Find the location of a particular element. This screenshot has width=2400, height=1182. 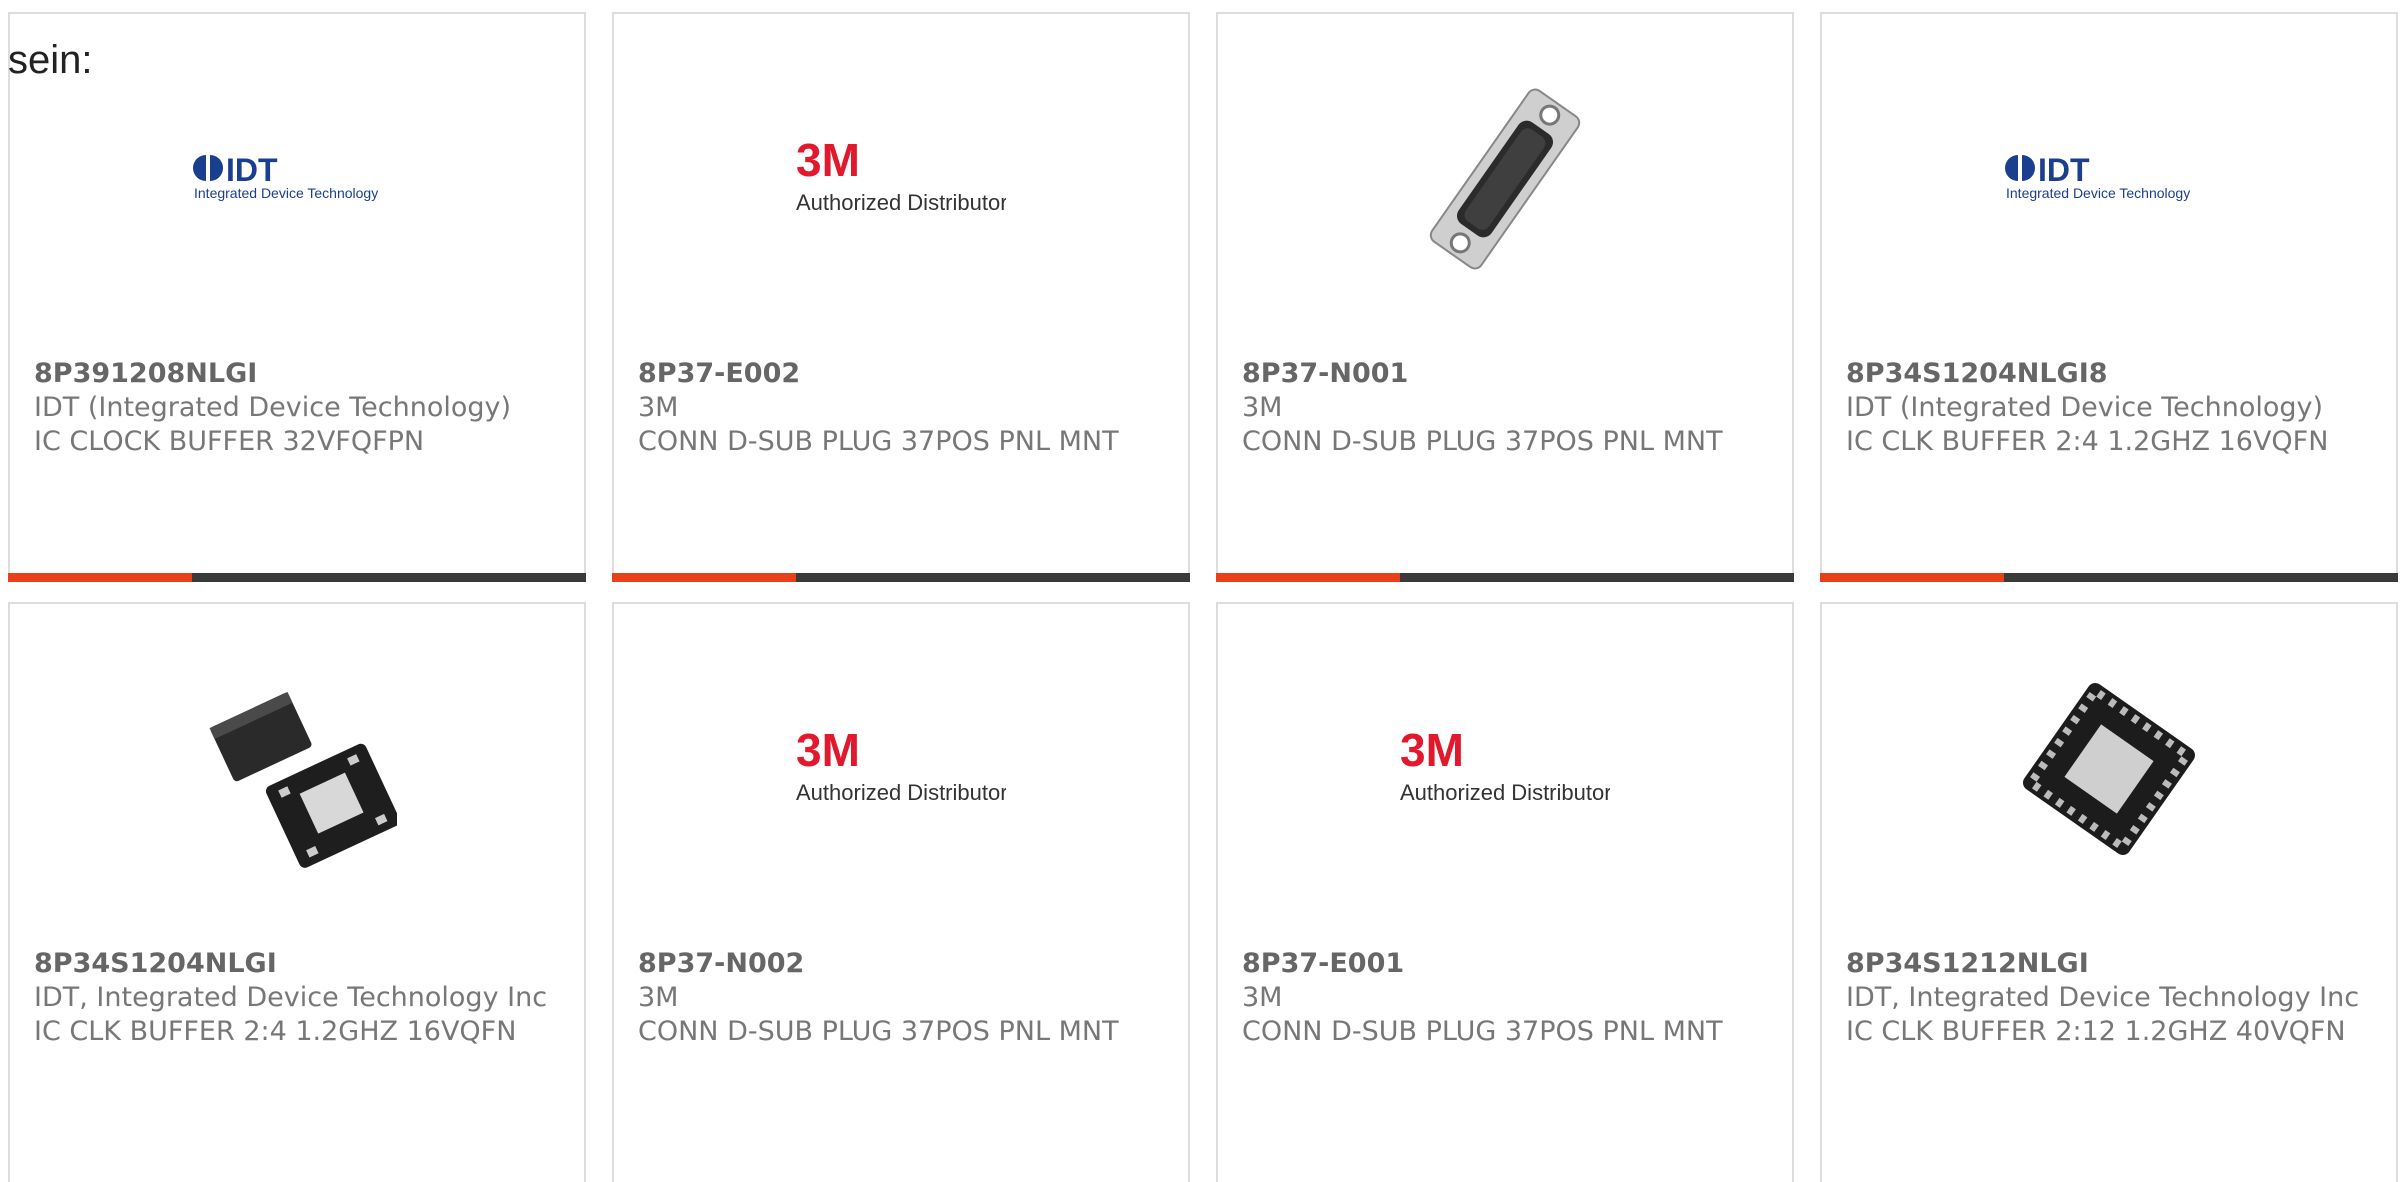

part-number: 8P34S1204NLGI8 is located at coordinates (2111, 374).